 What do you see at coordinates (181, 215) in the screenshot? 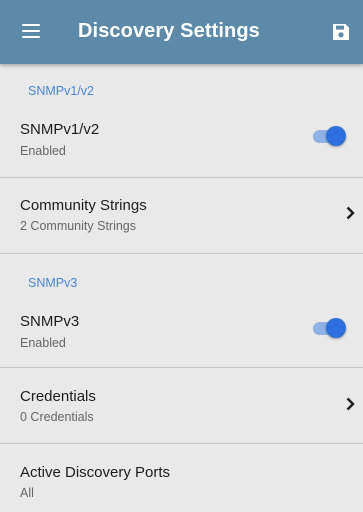
I see `community-strings-row: Community Strings 2 Community Strings` at bounding box center [181, 215].